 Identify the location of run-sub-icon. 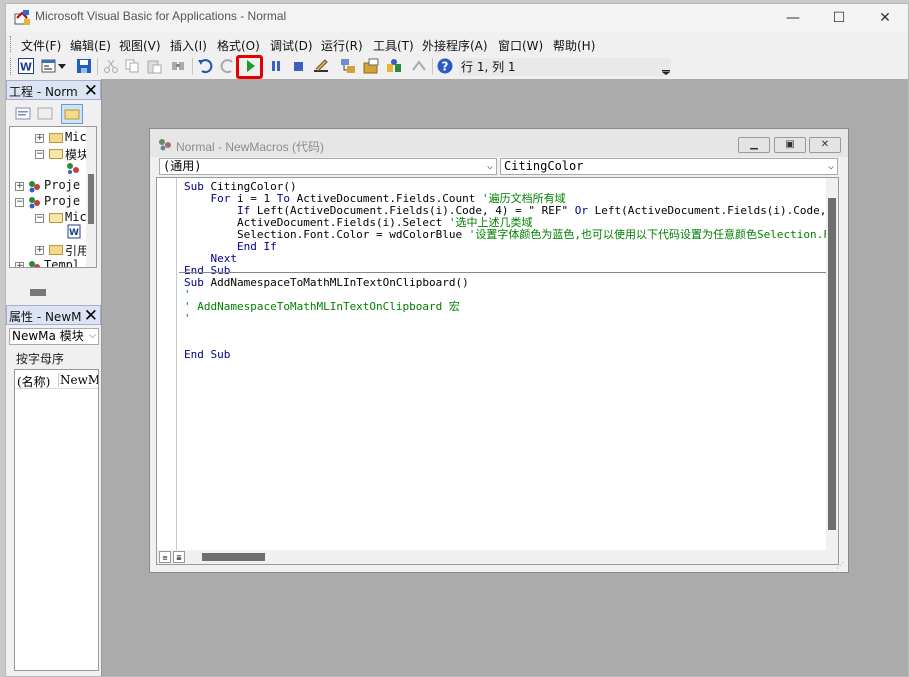
(250, 66).